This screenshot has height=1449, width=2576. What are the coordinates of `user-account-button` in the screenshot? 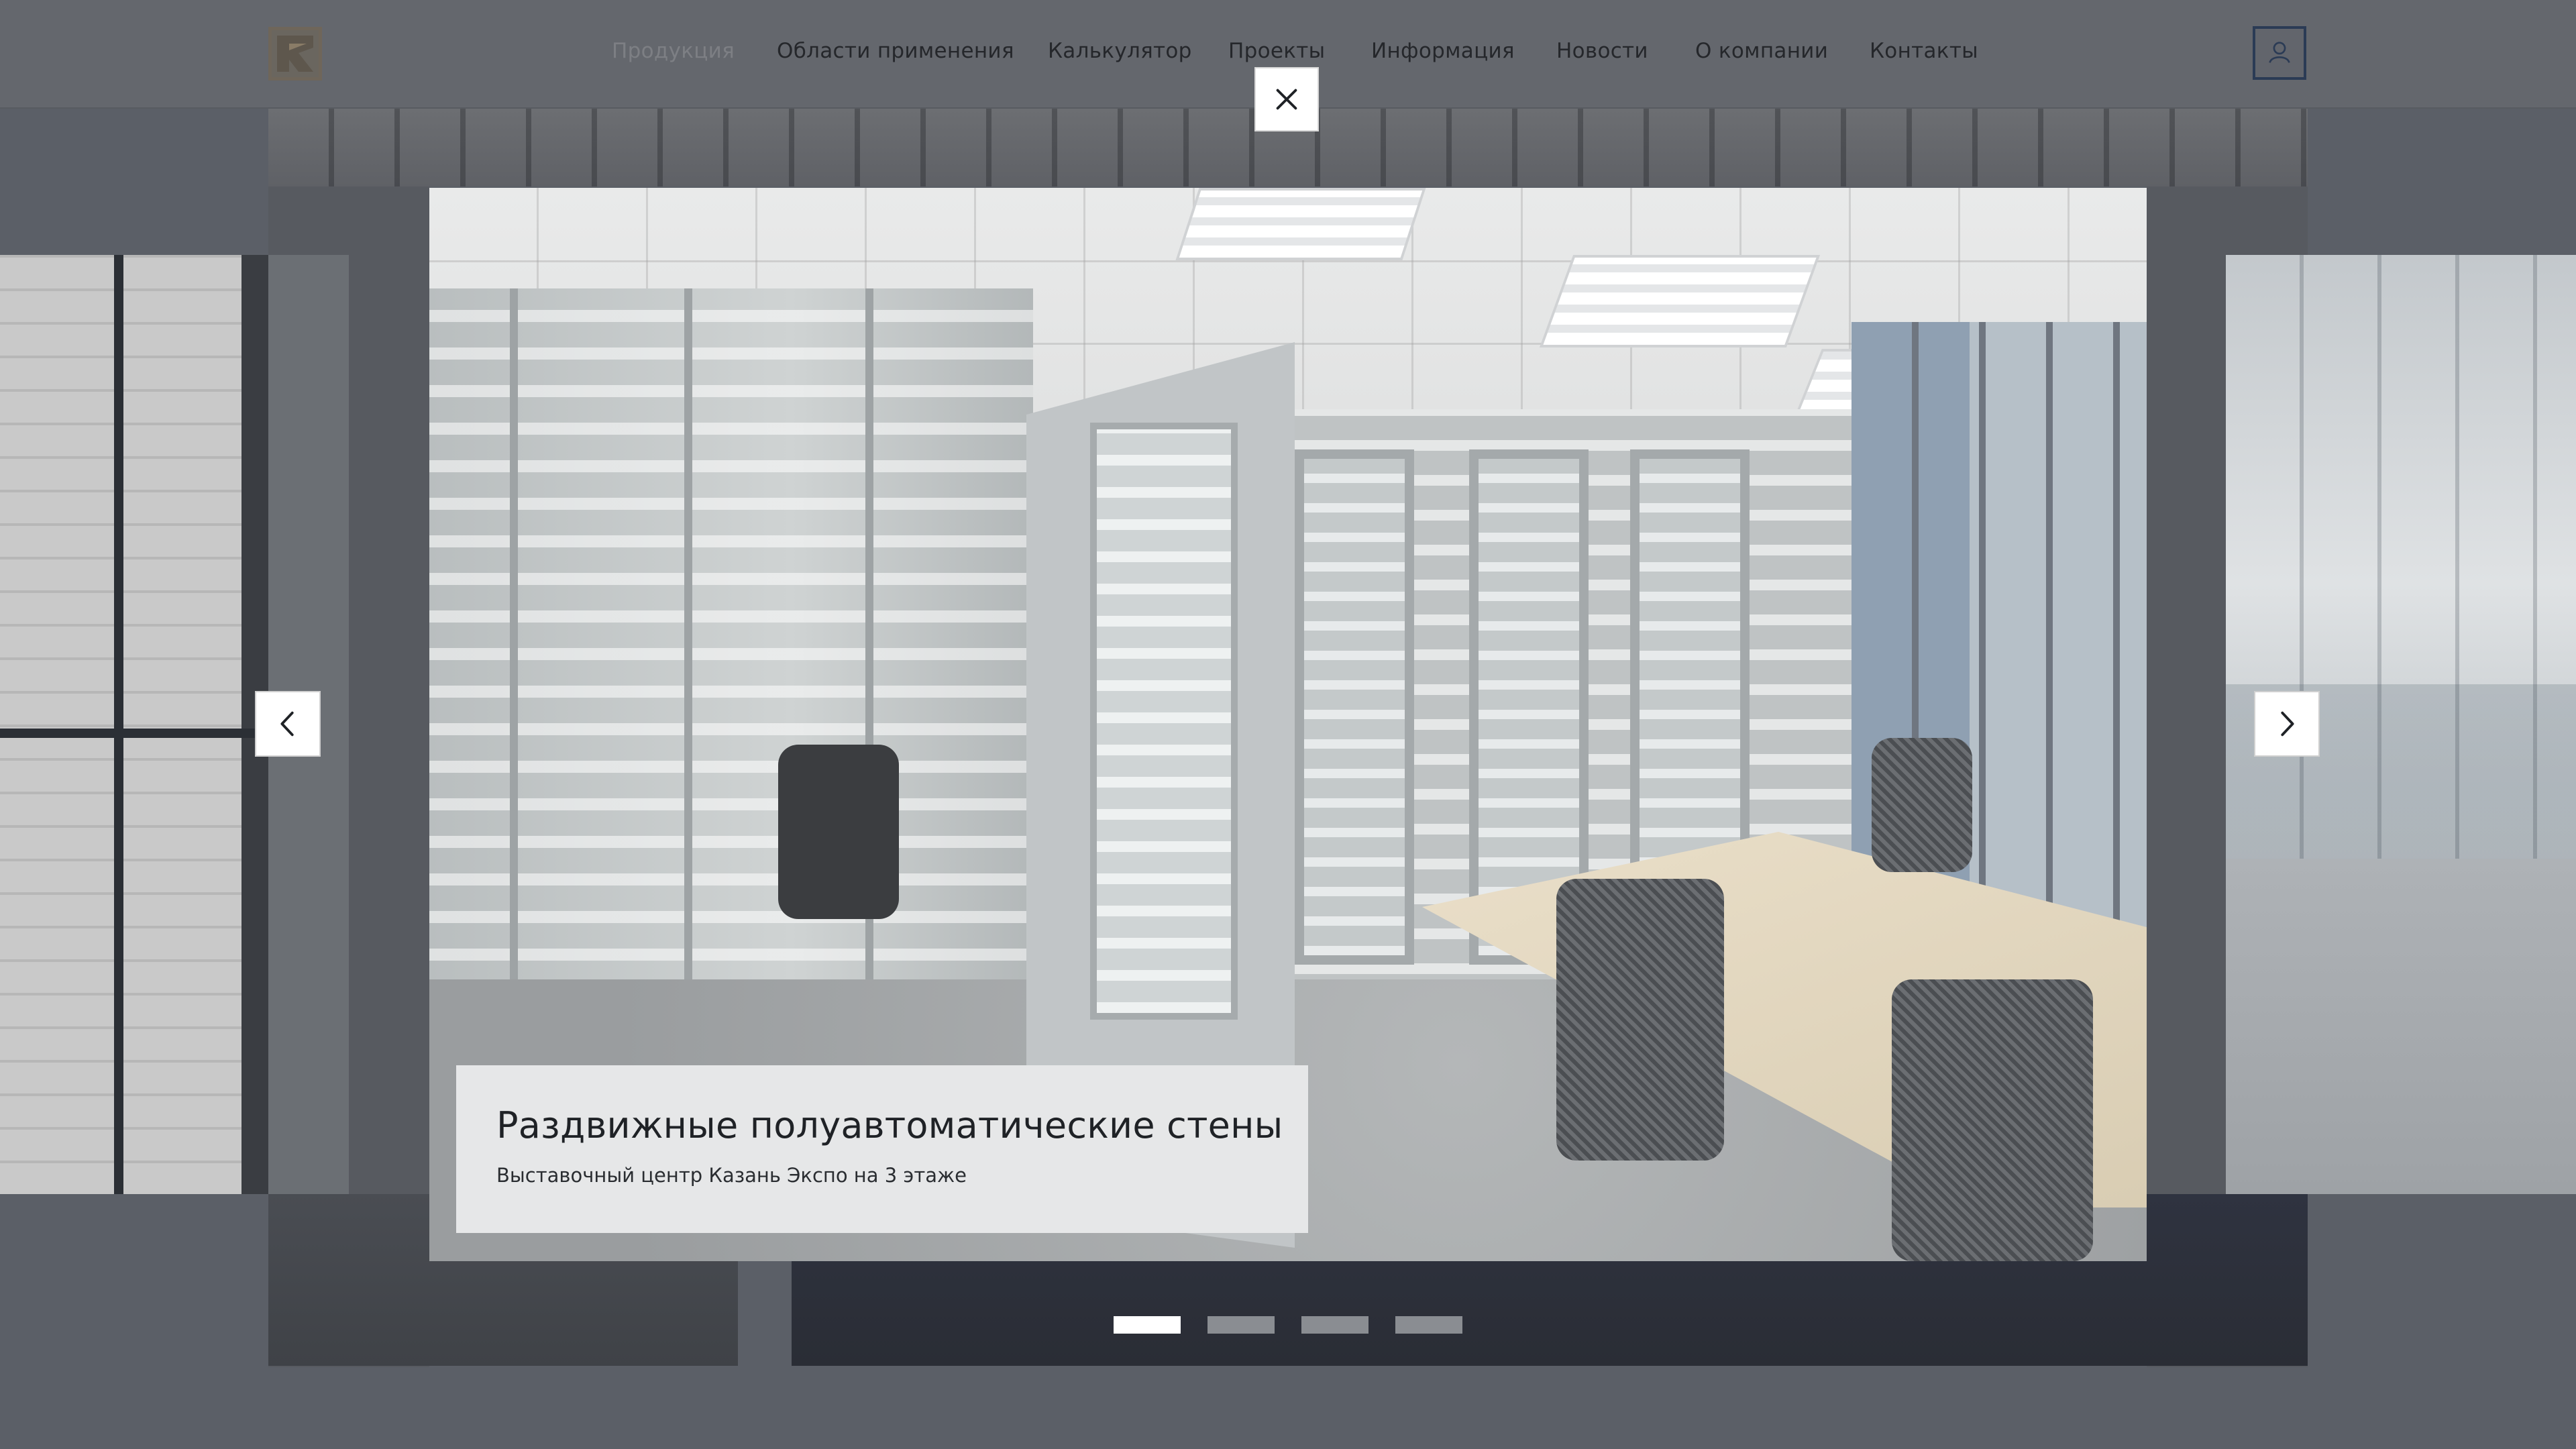 It's located at (2279, 53).